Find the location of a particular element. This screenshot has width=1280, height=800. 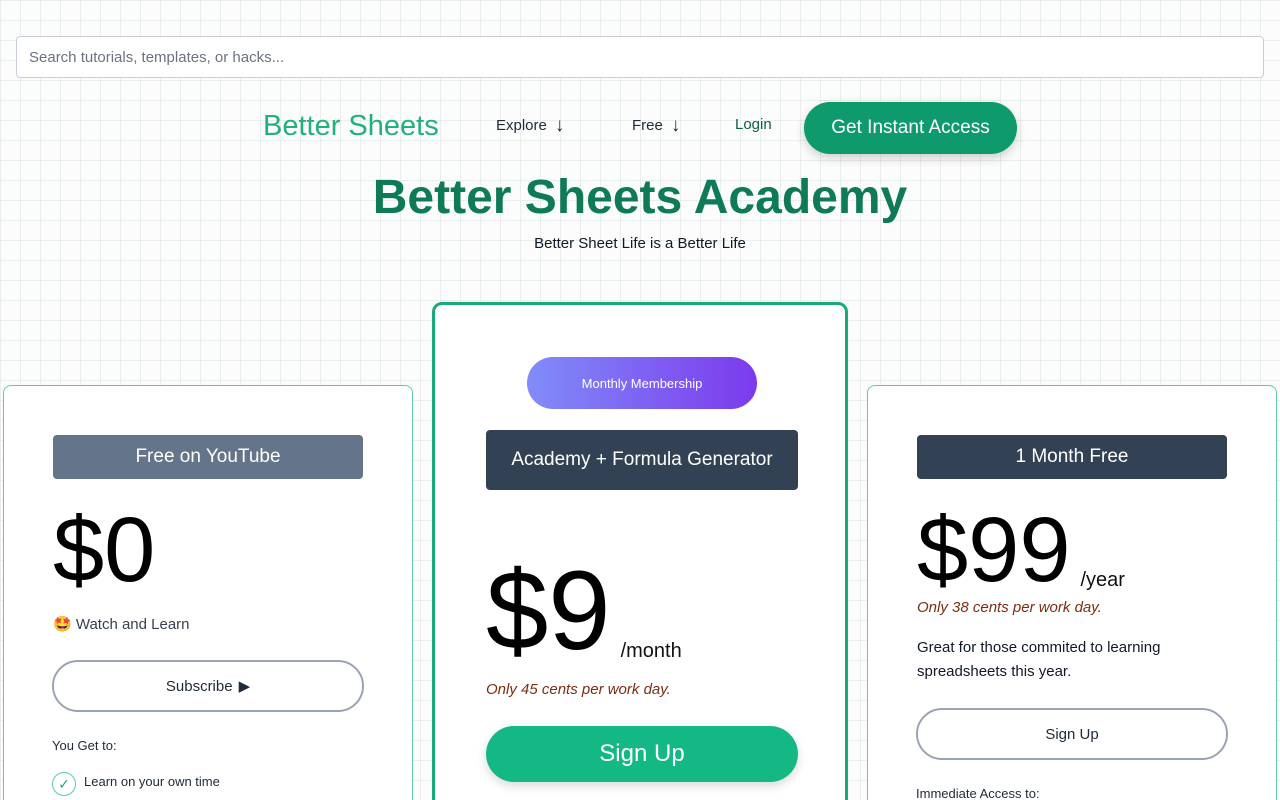

subscribe-label: Subscribe is located at coordinates (199, 686).